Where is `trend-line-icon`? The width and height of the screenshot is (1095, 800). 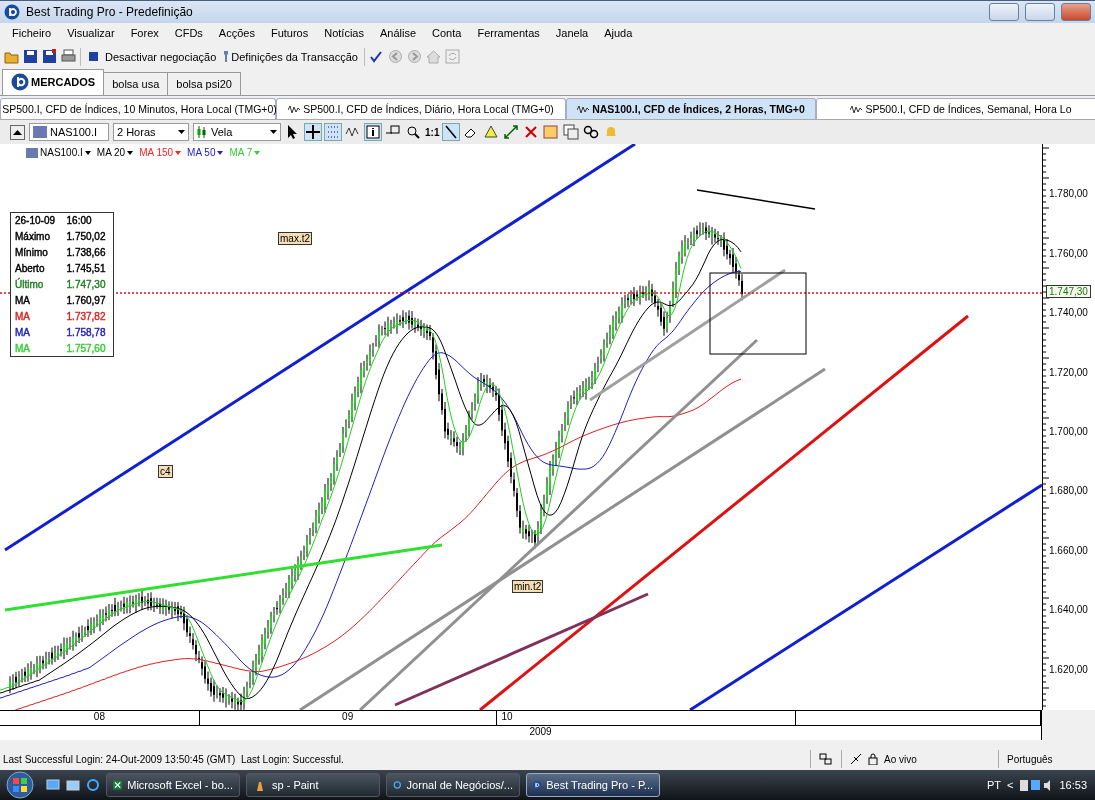 trend-line-icon is located at coordinates (451, 132).